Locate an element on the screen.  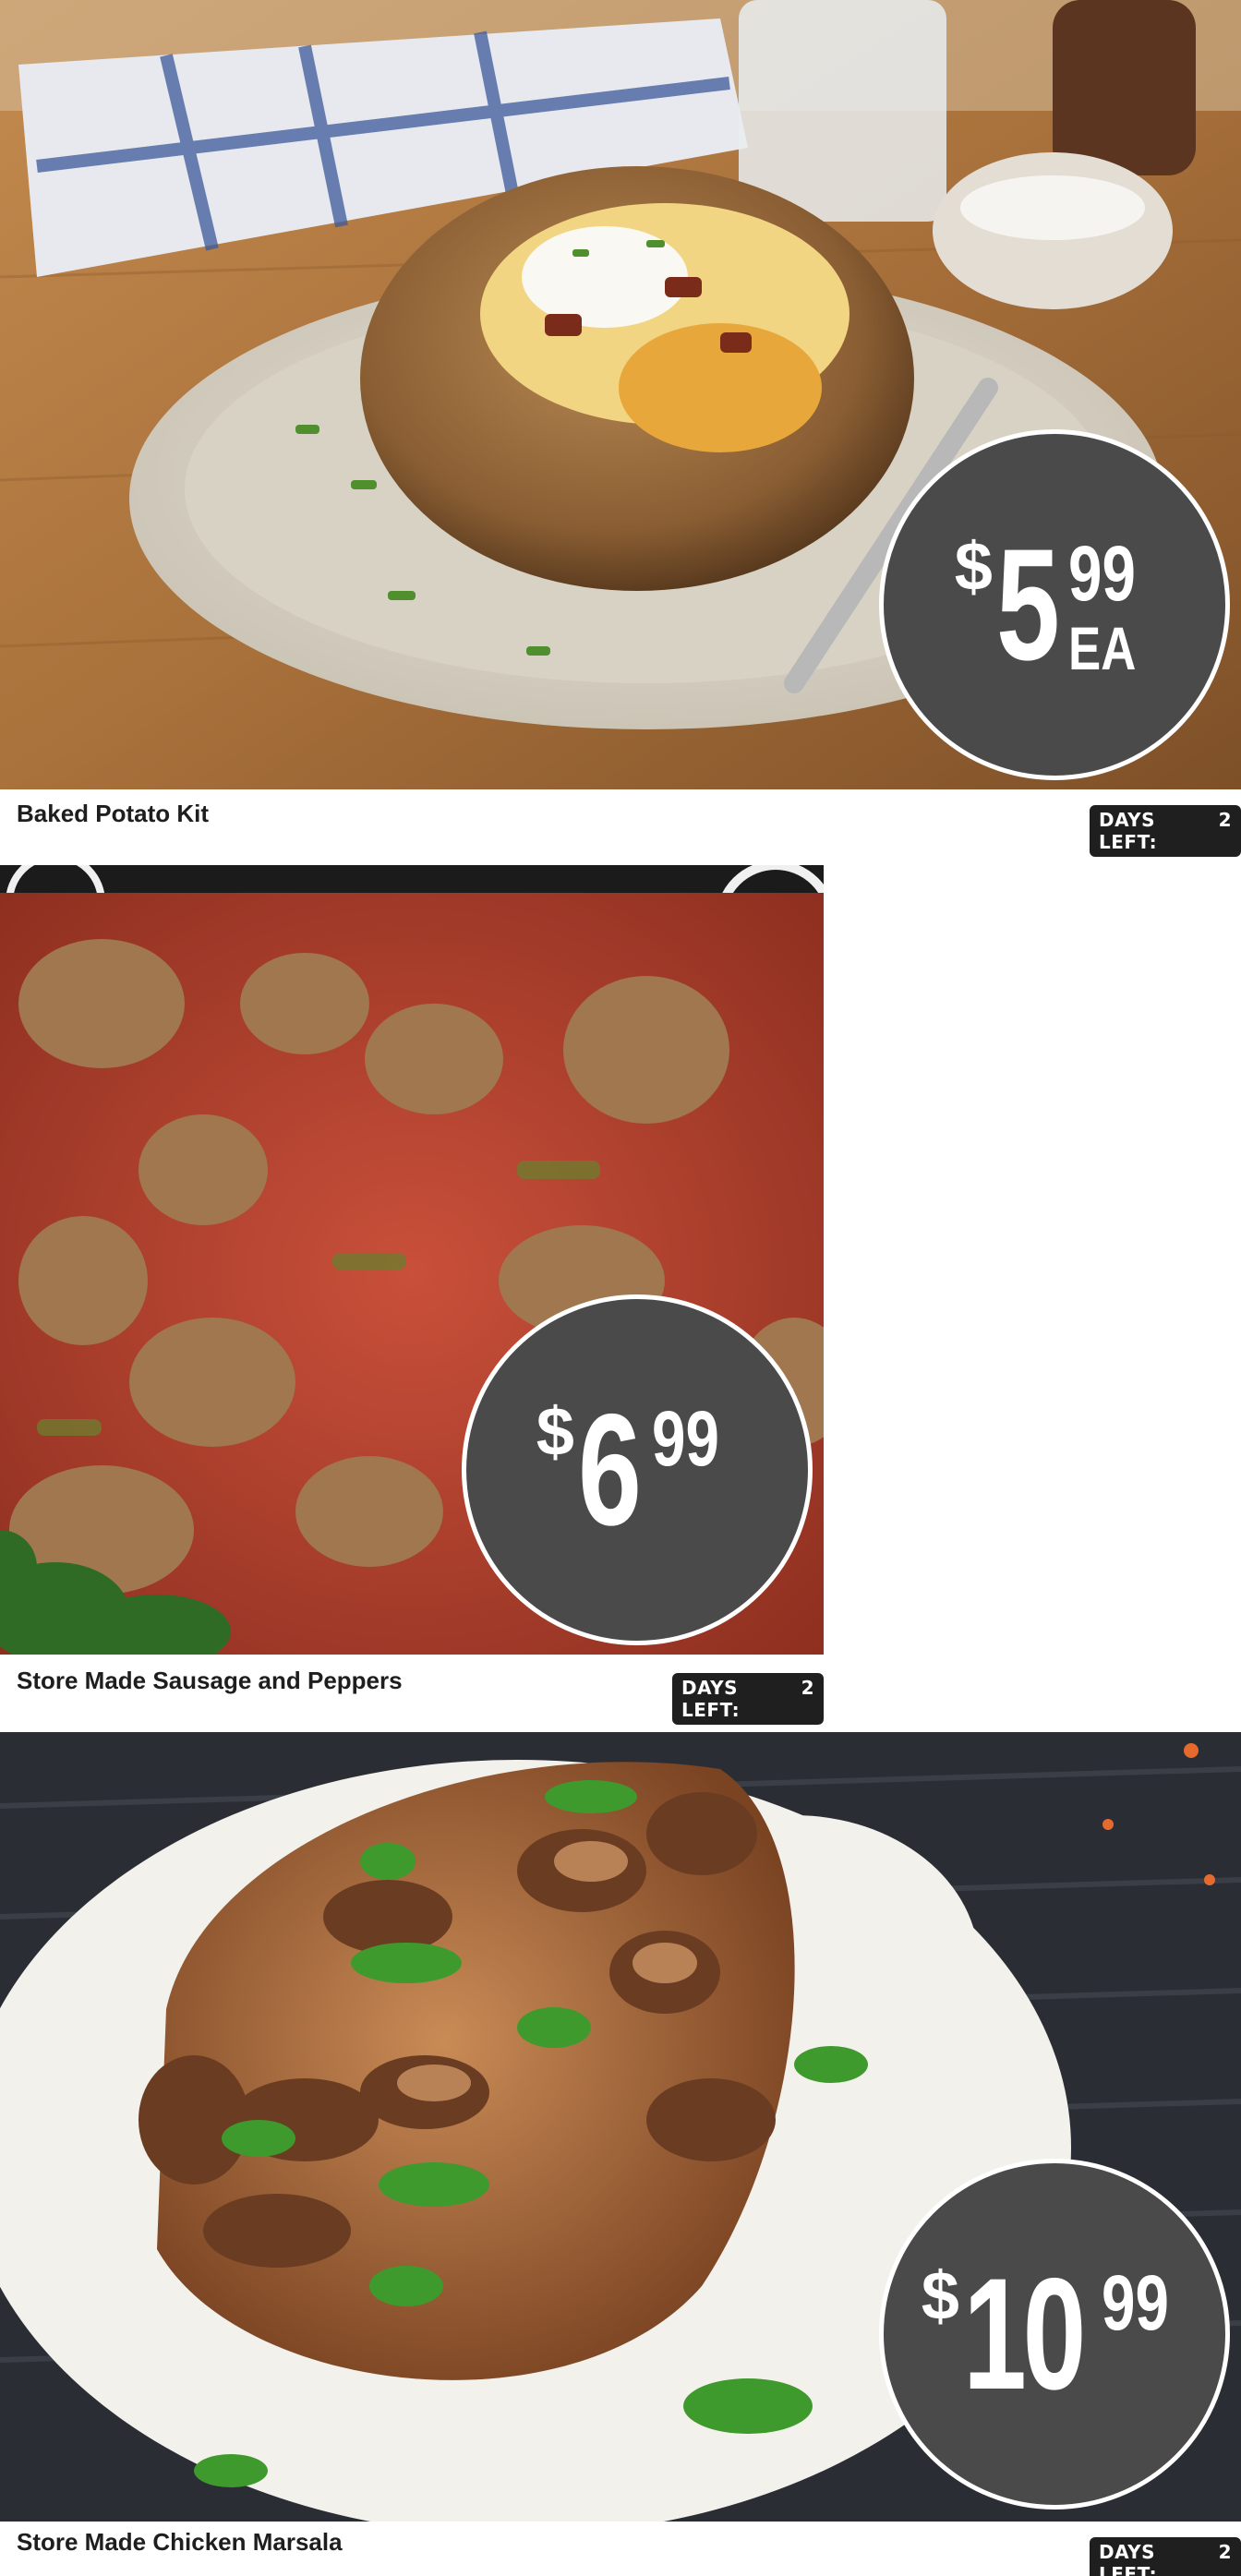
product-name: Store Made Sausage and Peppers is located at coordinates (210, 1681).